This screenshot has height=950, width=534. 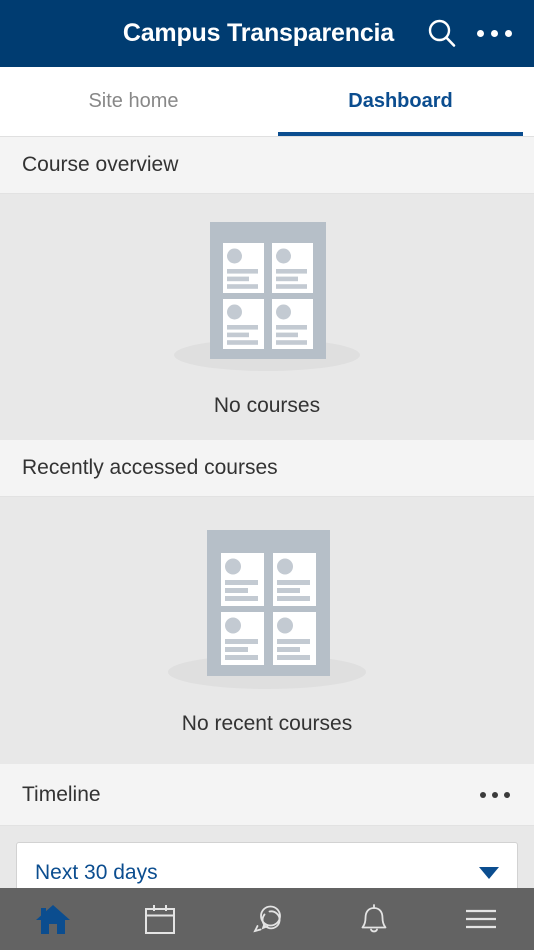 I want to click on app-header: Campus Transparencia, so click(x=267, y=33).